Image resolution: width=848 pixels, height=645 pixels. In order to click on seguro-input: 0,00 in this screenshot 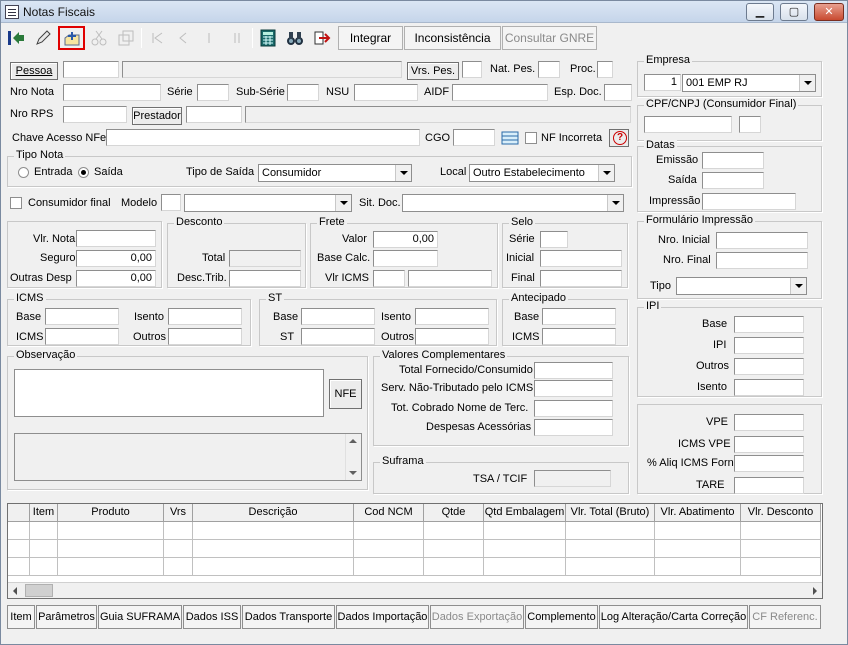, I will do `click(116, 258)`.